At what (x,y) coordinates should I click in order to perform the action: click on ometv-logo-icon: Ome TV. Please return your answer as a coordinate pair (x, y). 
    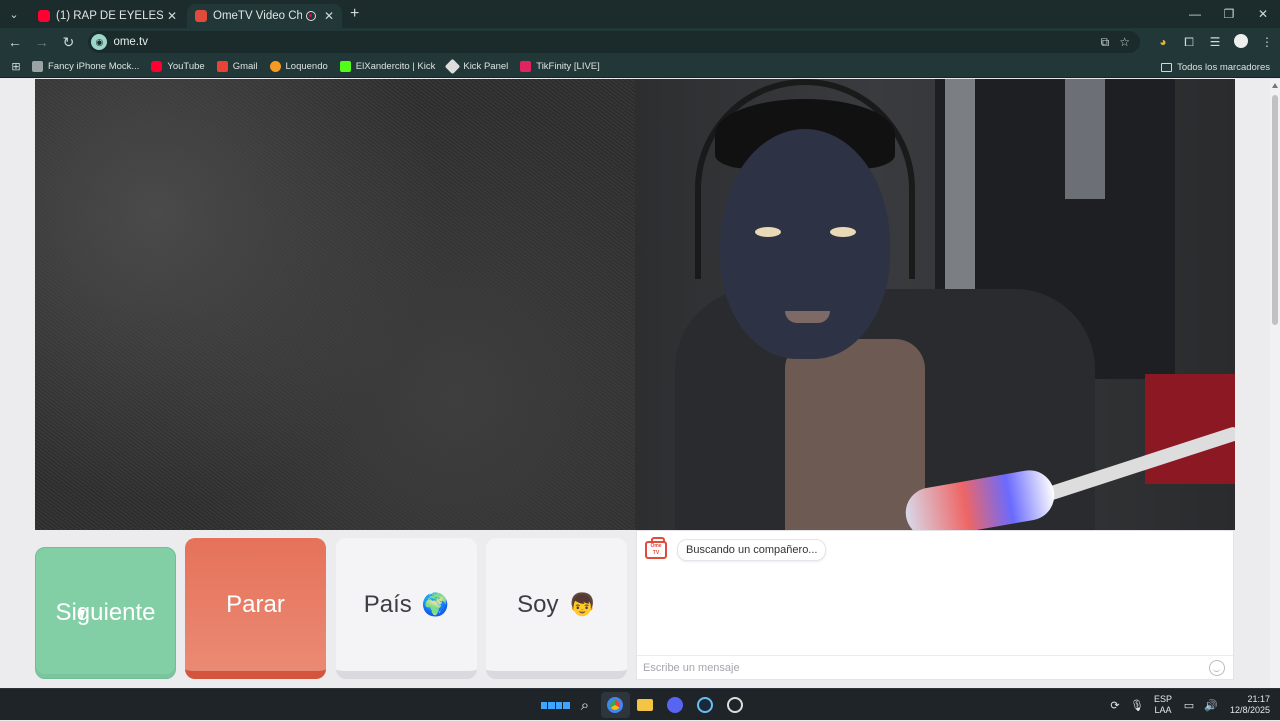
    Looking at the image, I should click on (656, 548).